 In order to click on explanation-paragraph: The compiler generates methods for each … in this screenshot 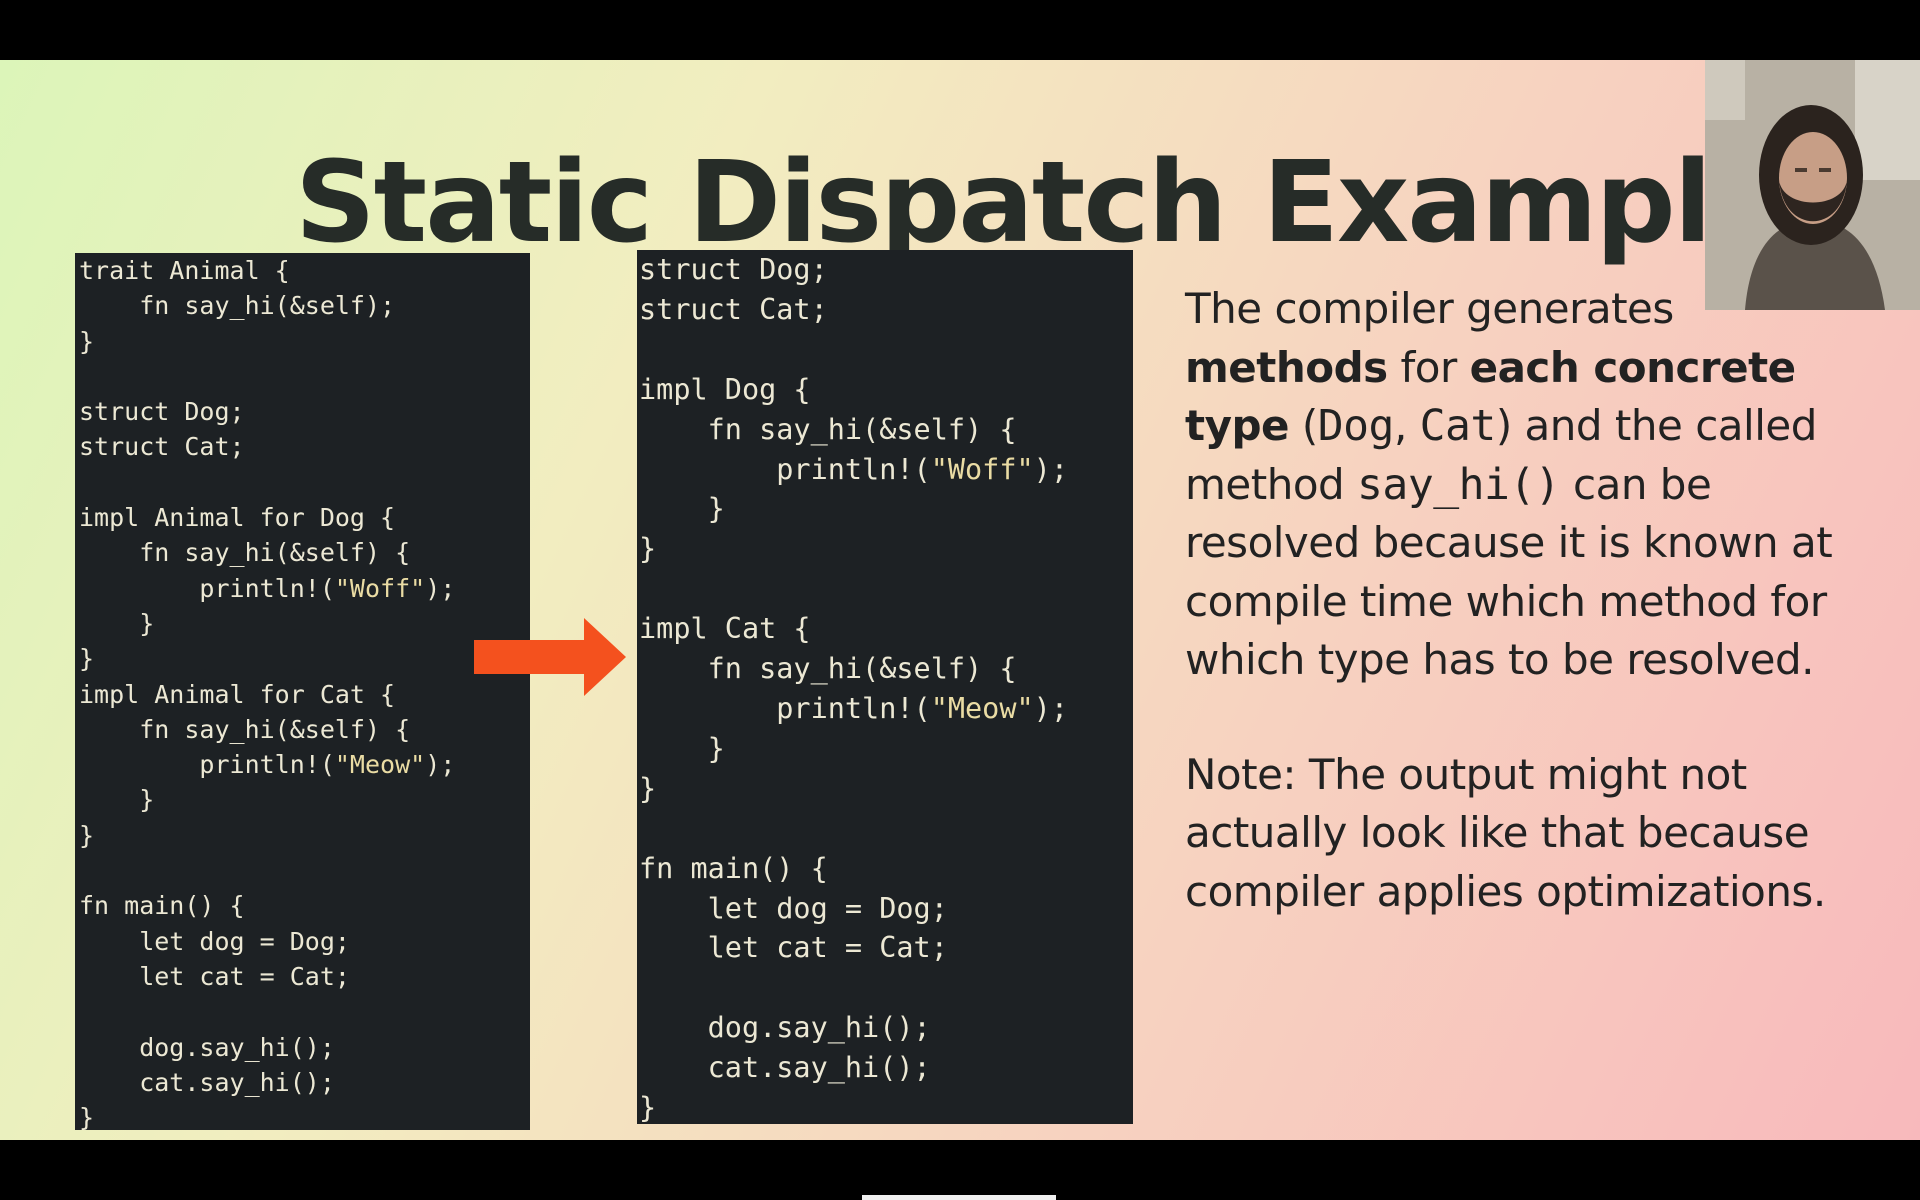, I will do `click(1509, 484)`.